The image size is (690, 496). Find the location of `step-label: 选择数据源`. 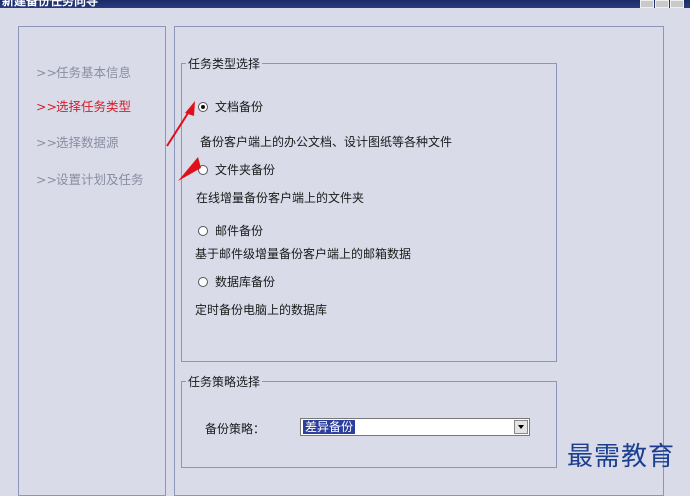

step-label: 选择数据源 is located at coordinates (87, 142).